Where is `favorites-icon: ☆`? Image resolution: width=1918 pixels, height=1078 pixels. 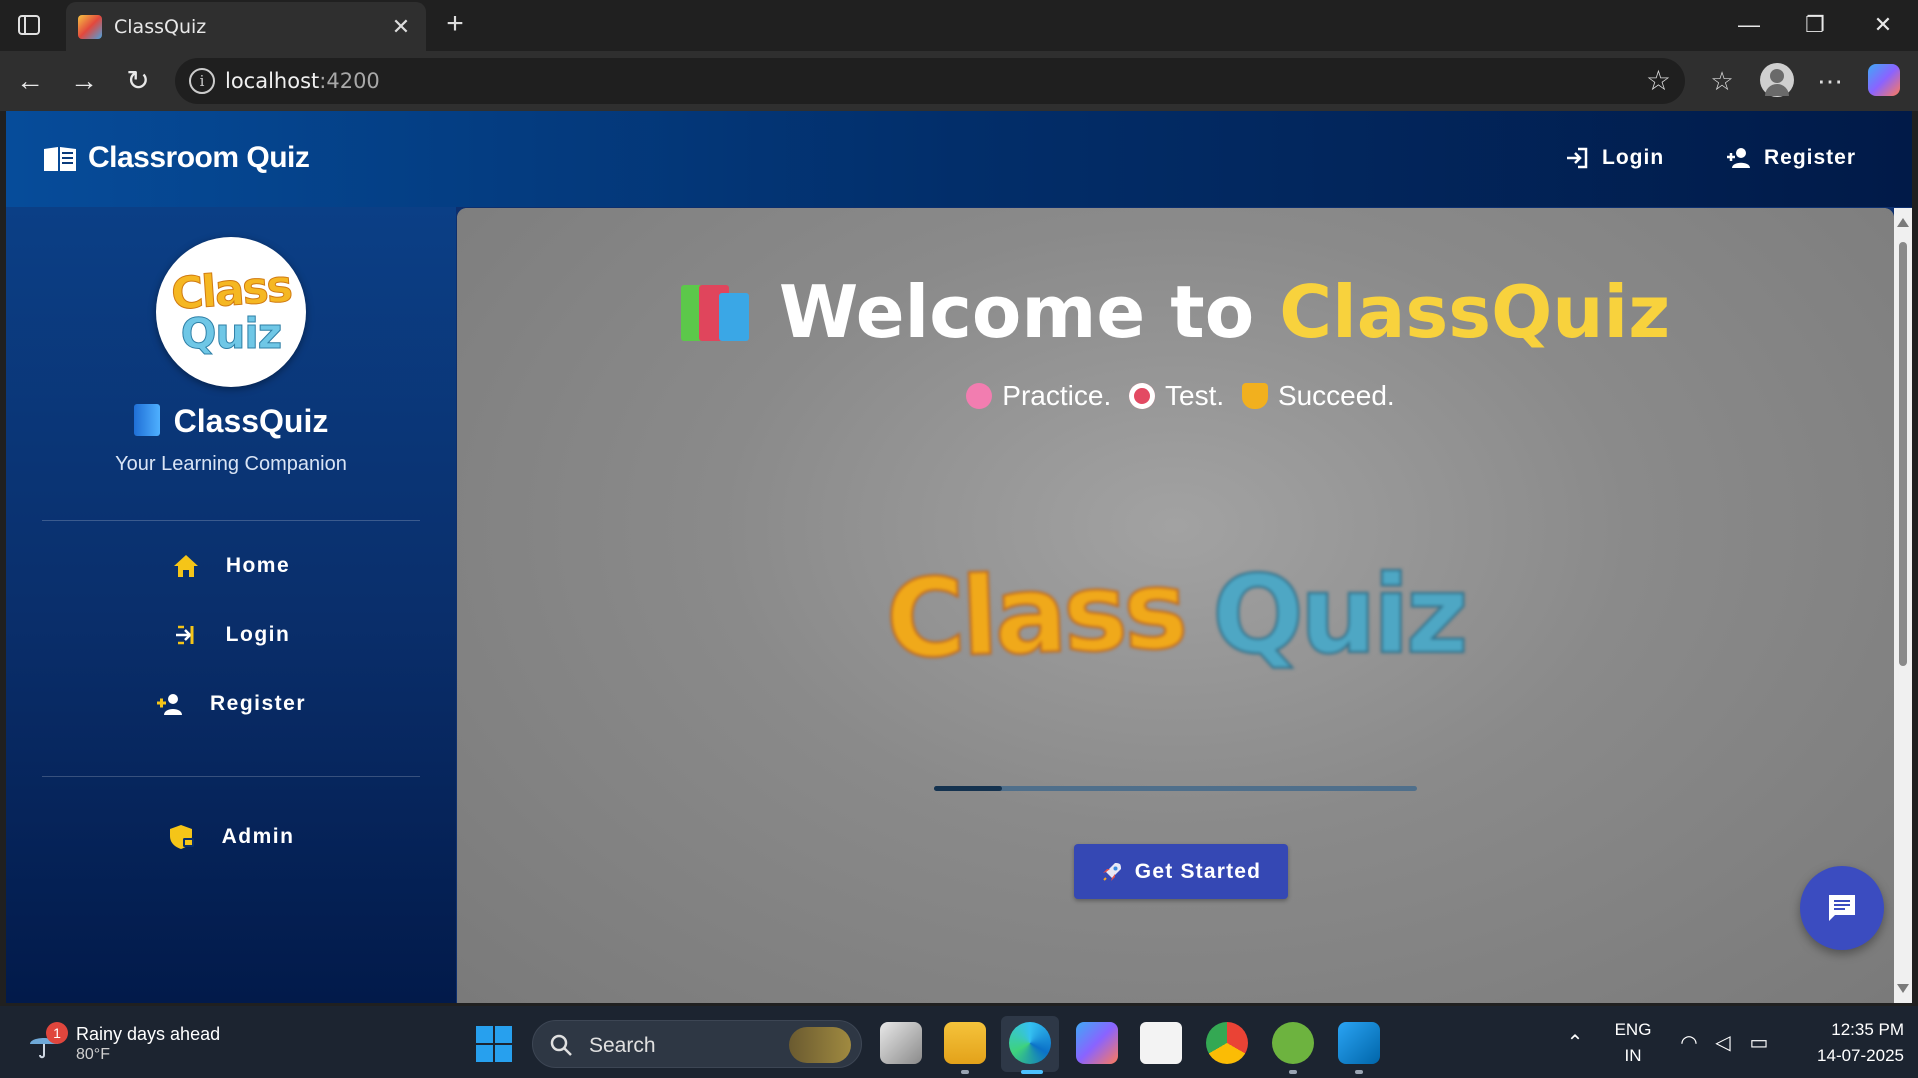
favorites-icon: ☆ is located at coordinates (1722, 81).